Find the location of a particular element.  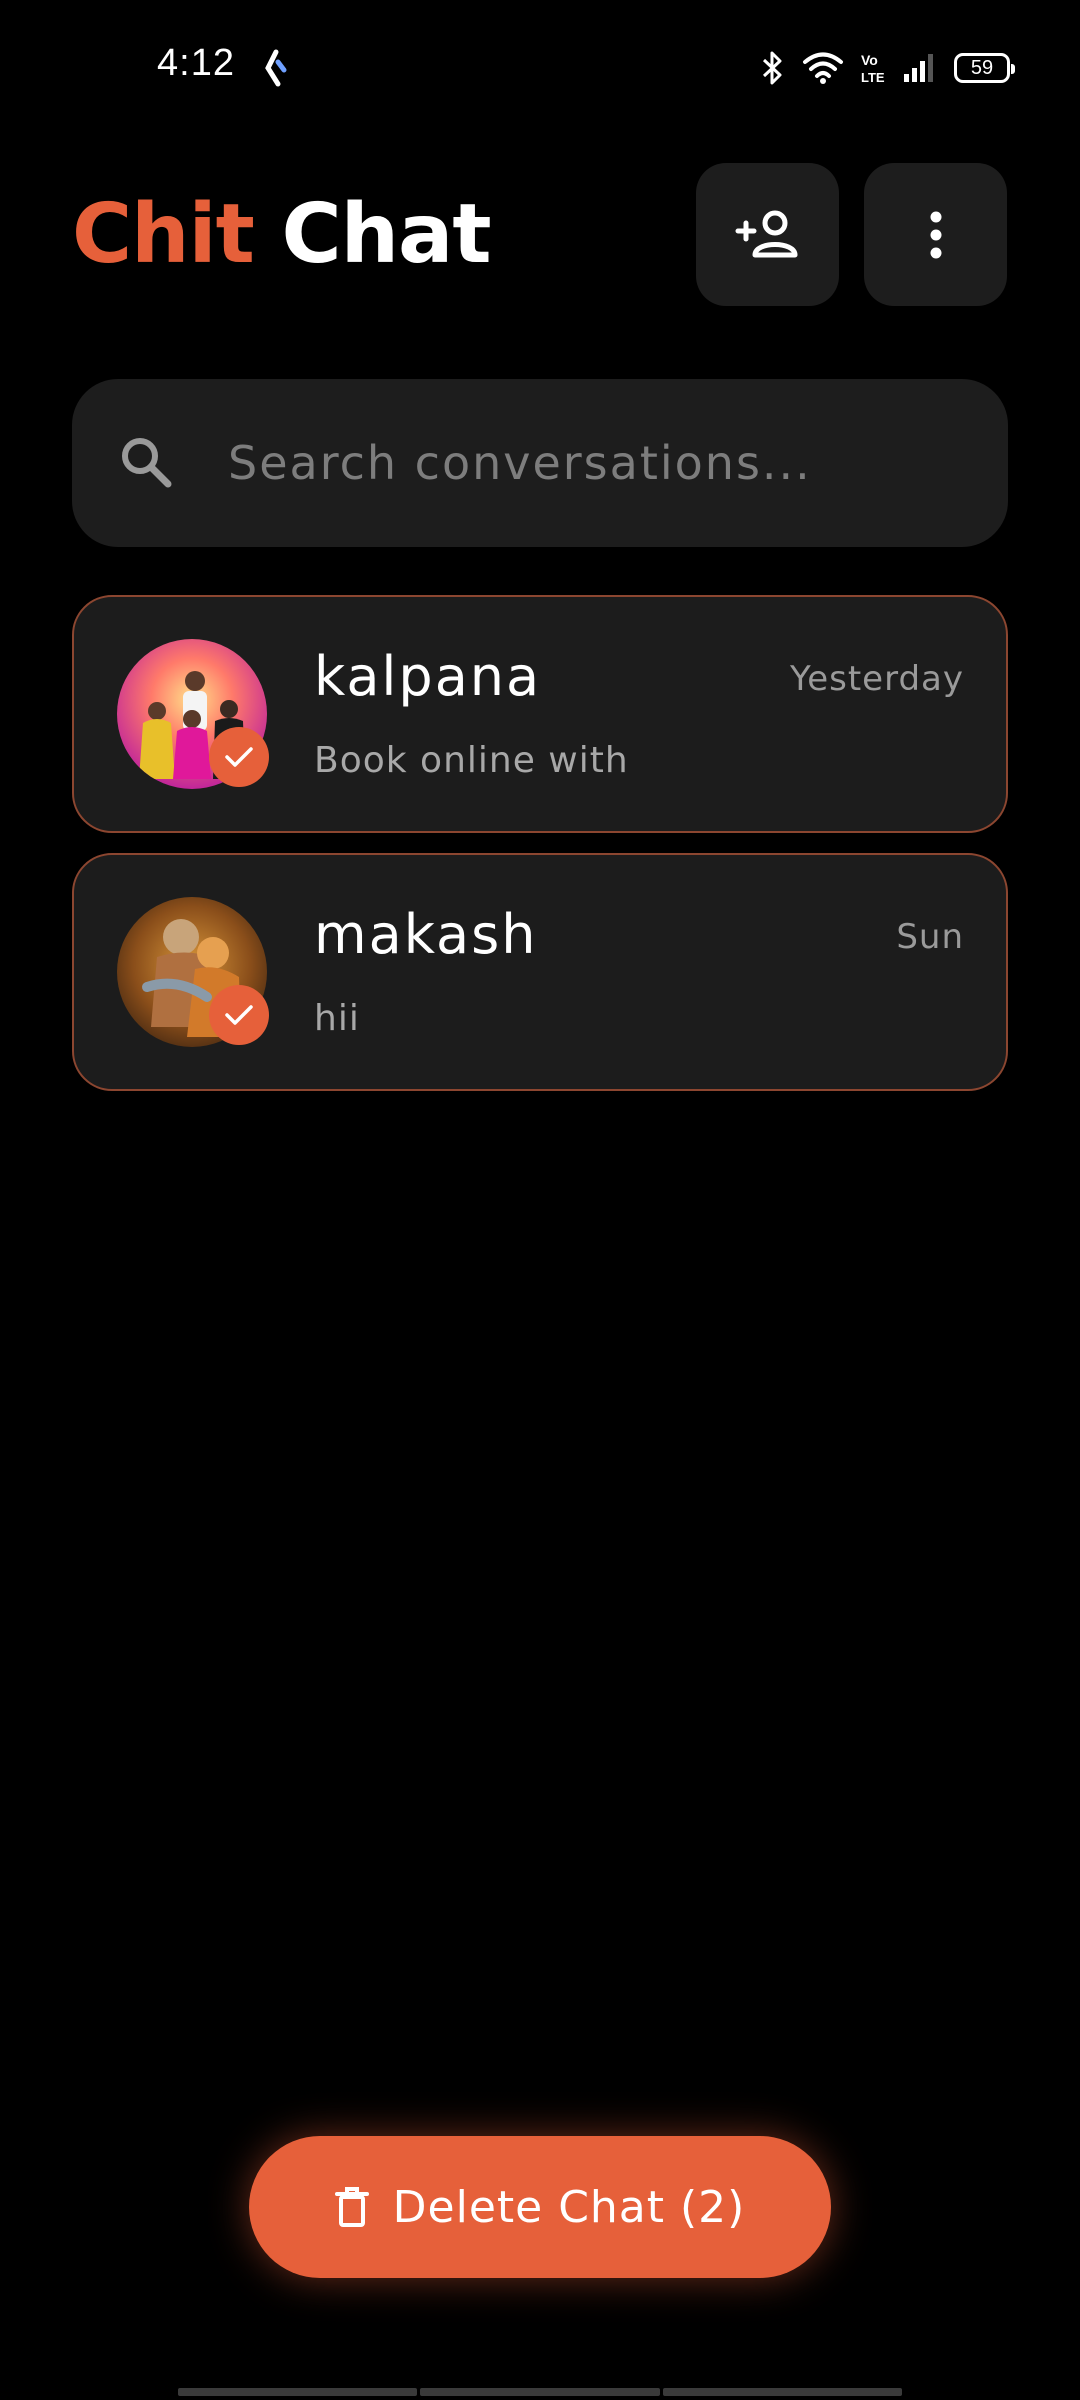

person-add-icon is located at coordinates (766, 233).